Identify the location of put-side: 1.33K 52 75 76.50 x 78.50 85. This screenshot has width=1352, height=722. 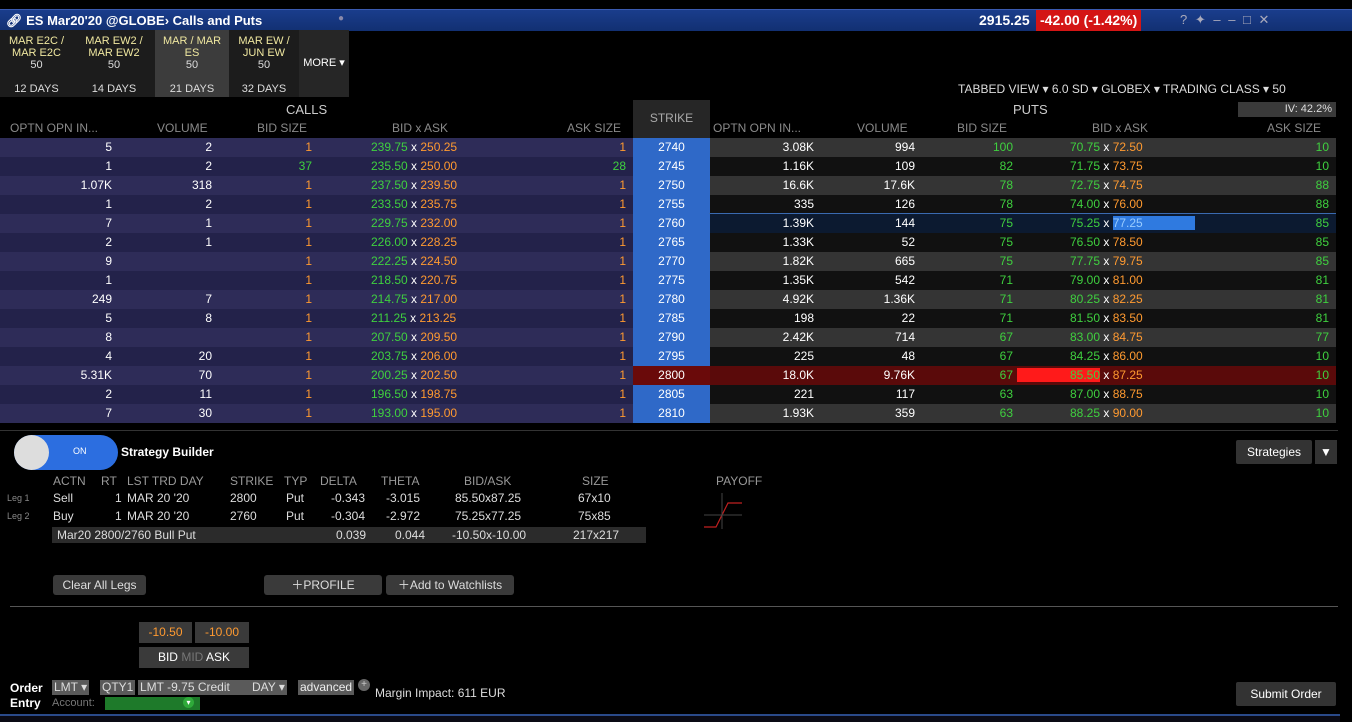
(1023, 242).